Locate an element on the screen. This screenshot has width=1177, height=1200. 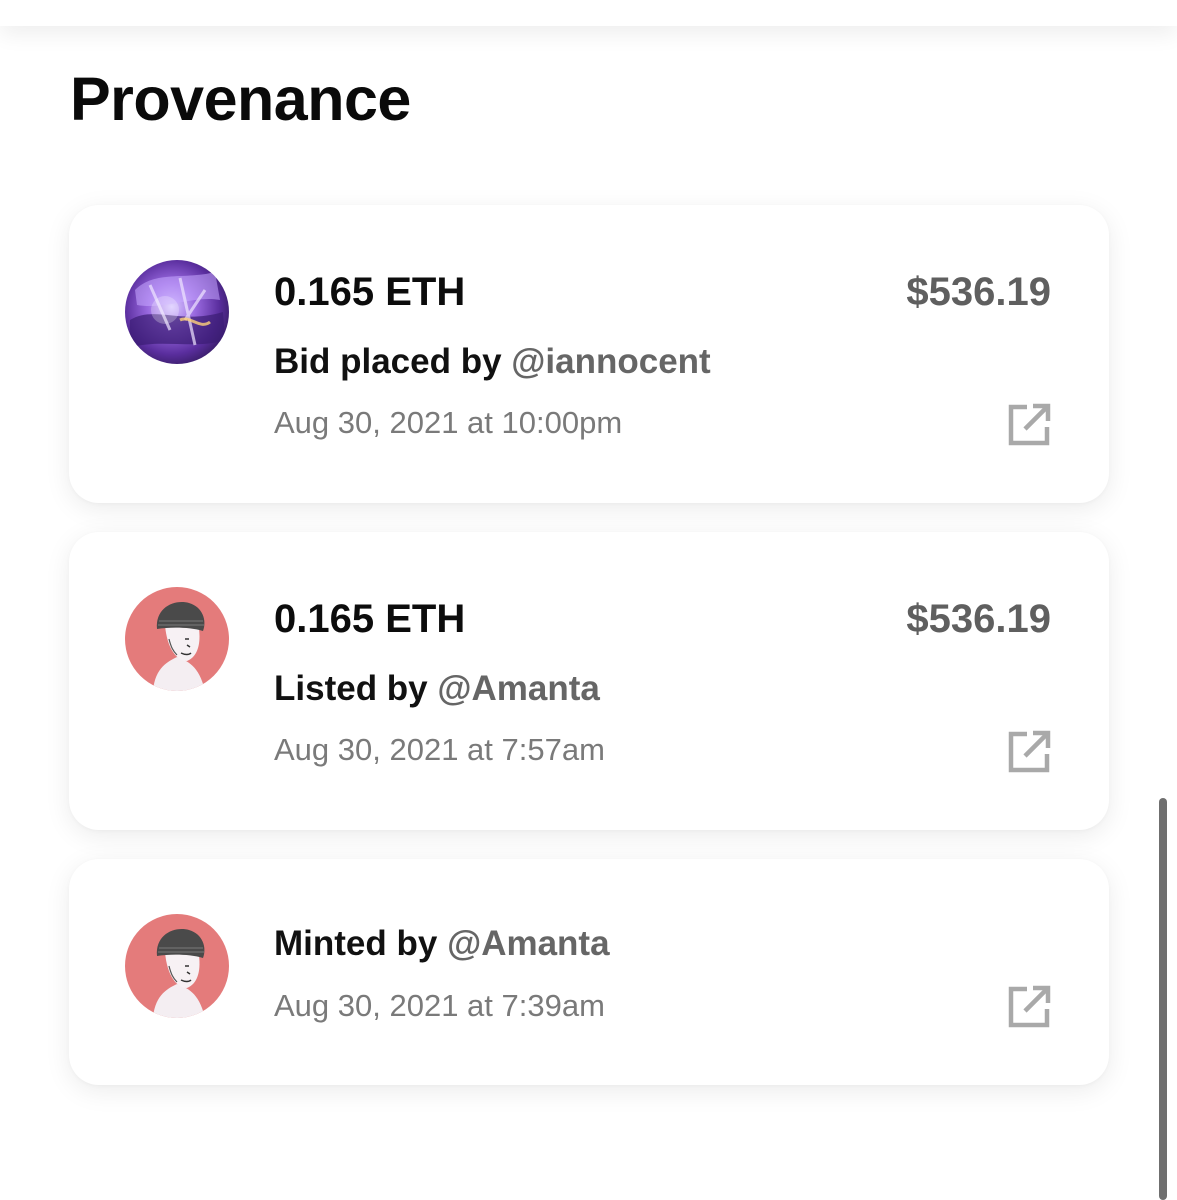
event-action: Bid placed by @iannocent is located at coordinates (492, 362).